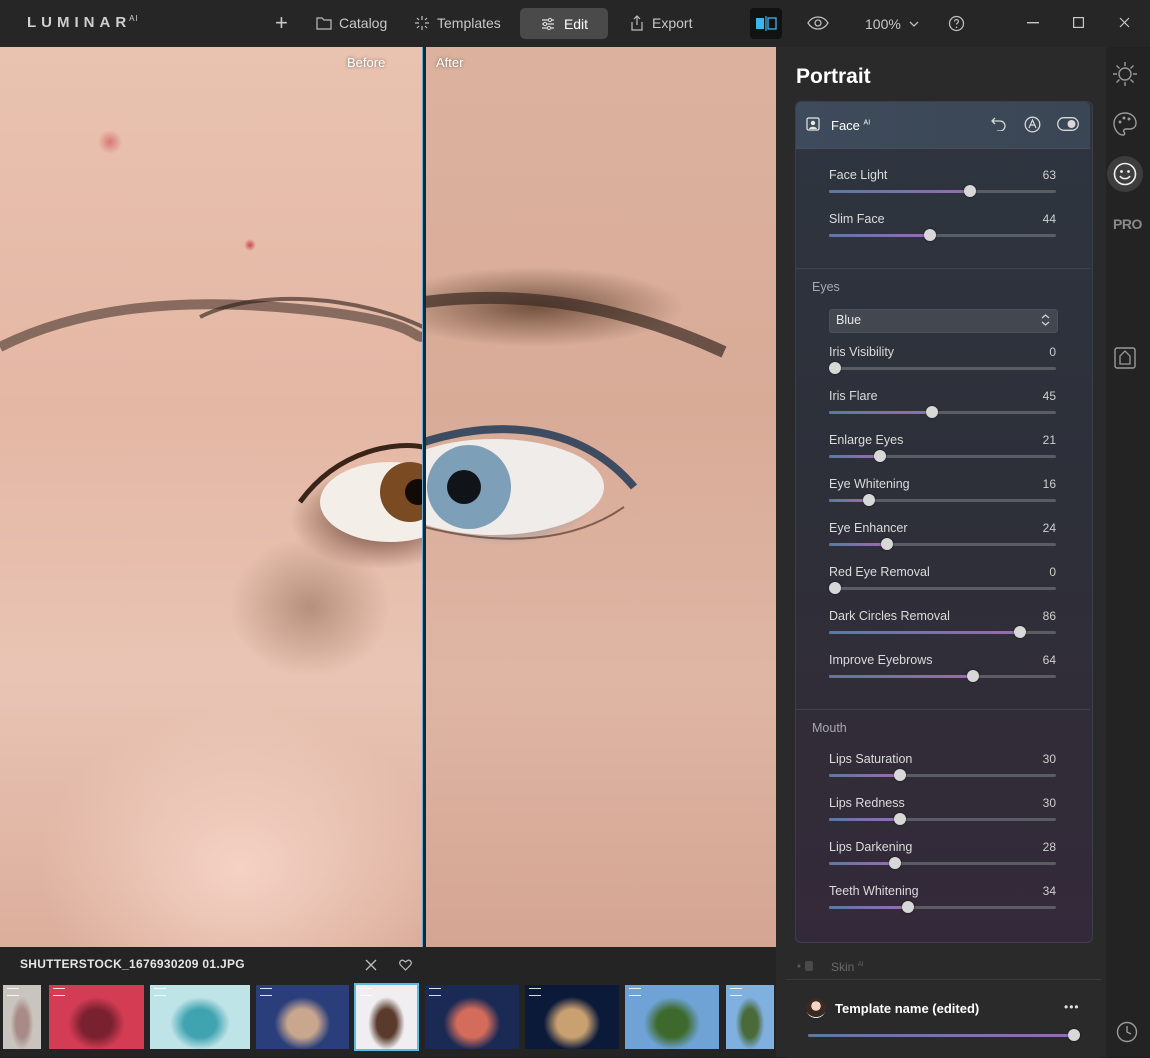  What do you see at coordinates (862, 352) in the screenshot?
I see `slider-label: Iris Visibility` at bounding box center [862, 352].